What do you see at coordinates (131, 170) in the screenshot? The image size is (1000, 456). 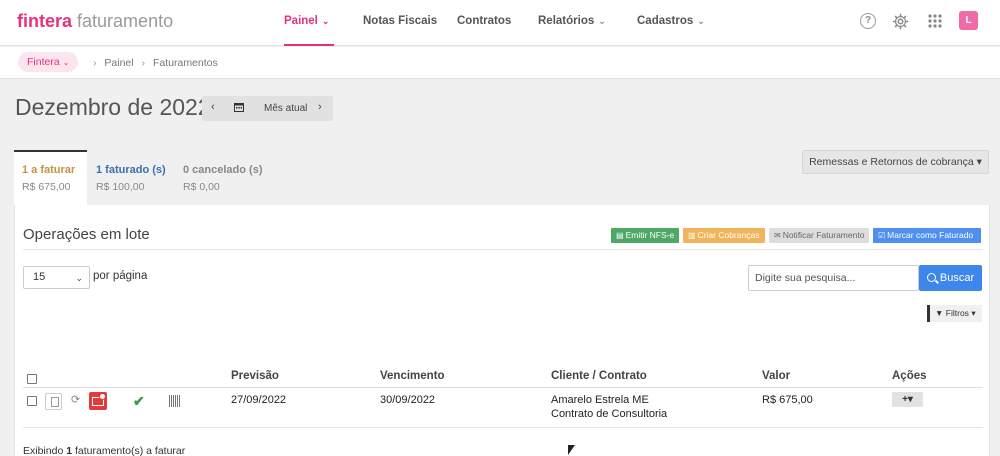 I see `tab-faturado-label: 1 faturado (s)` at bounding box center [131, 170].